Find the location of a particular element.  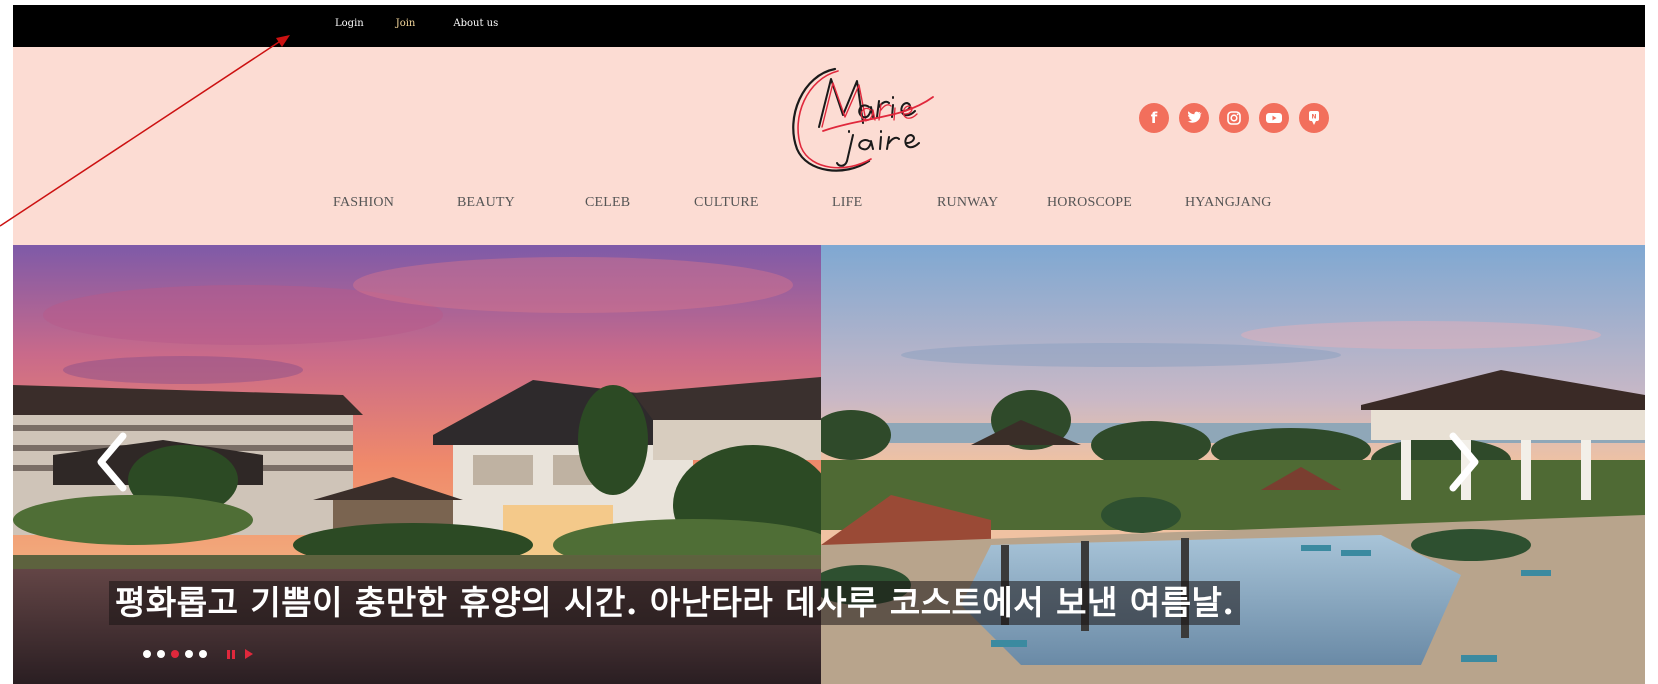

youtube-icon is located at coordinates (1274, 118).